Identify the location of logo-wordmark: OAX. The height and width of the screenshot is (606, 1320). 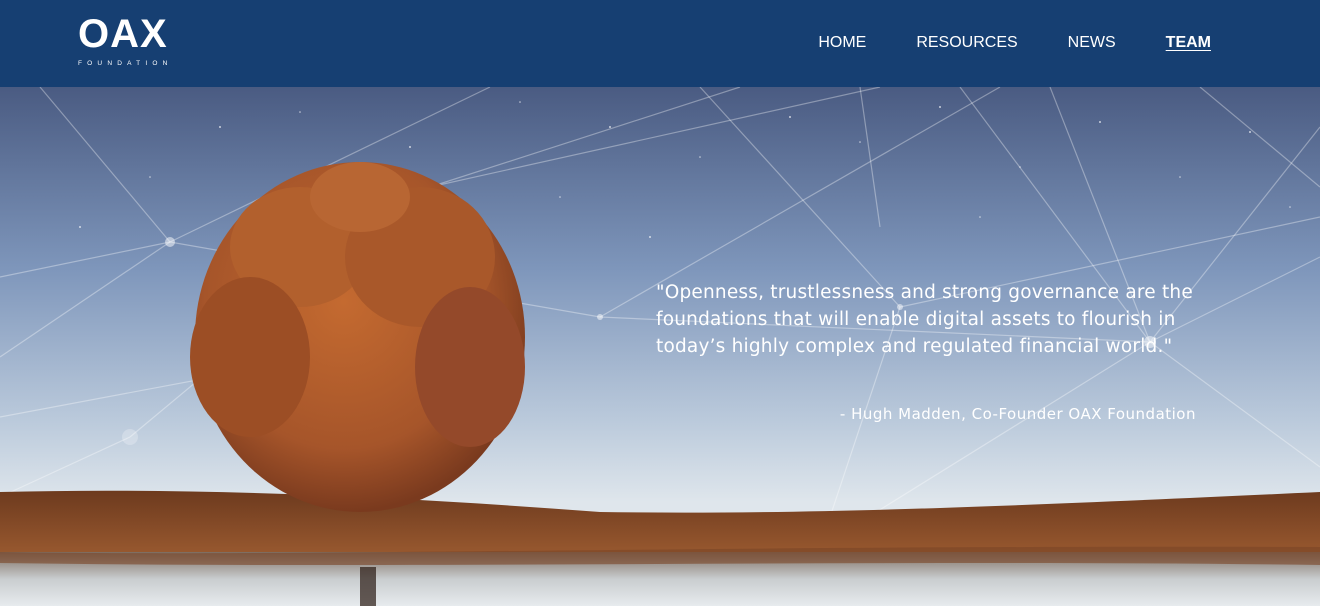
(123, 34).